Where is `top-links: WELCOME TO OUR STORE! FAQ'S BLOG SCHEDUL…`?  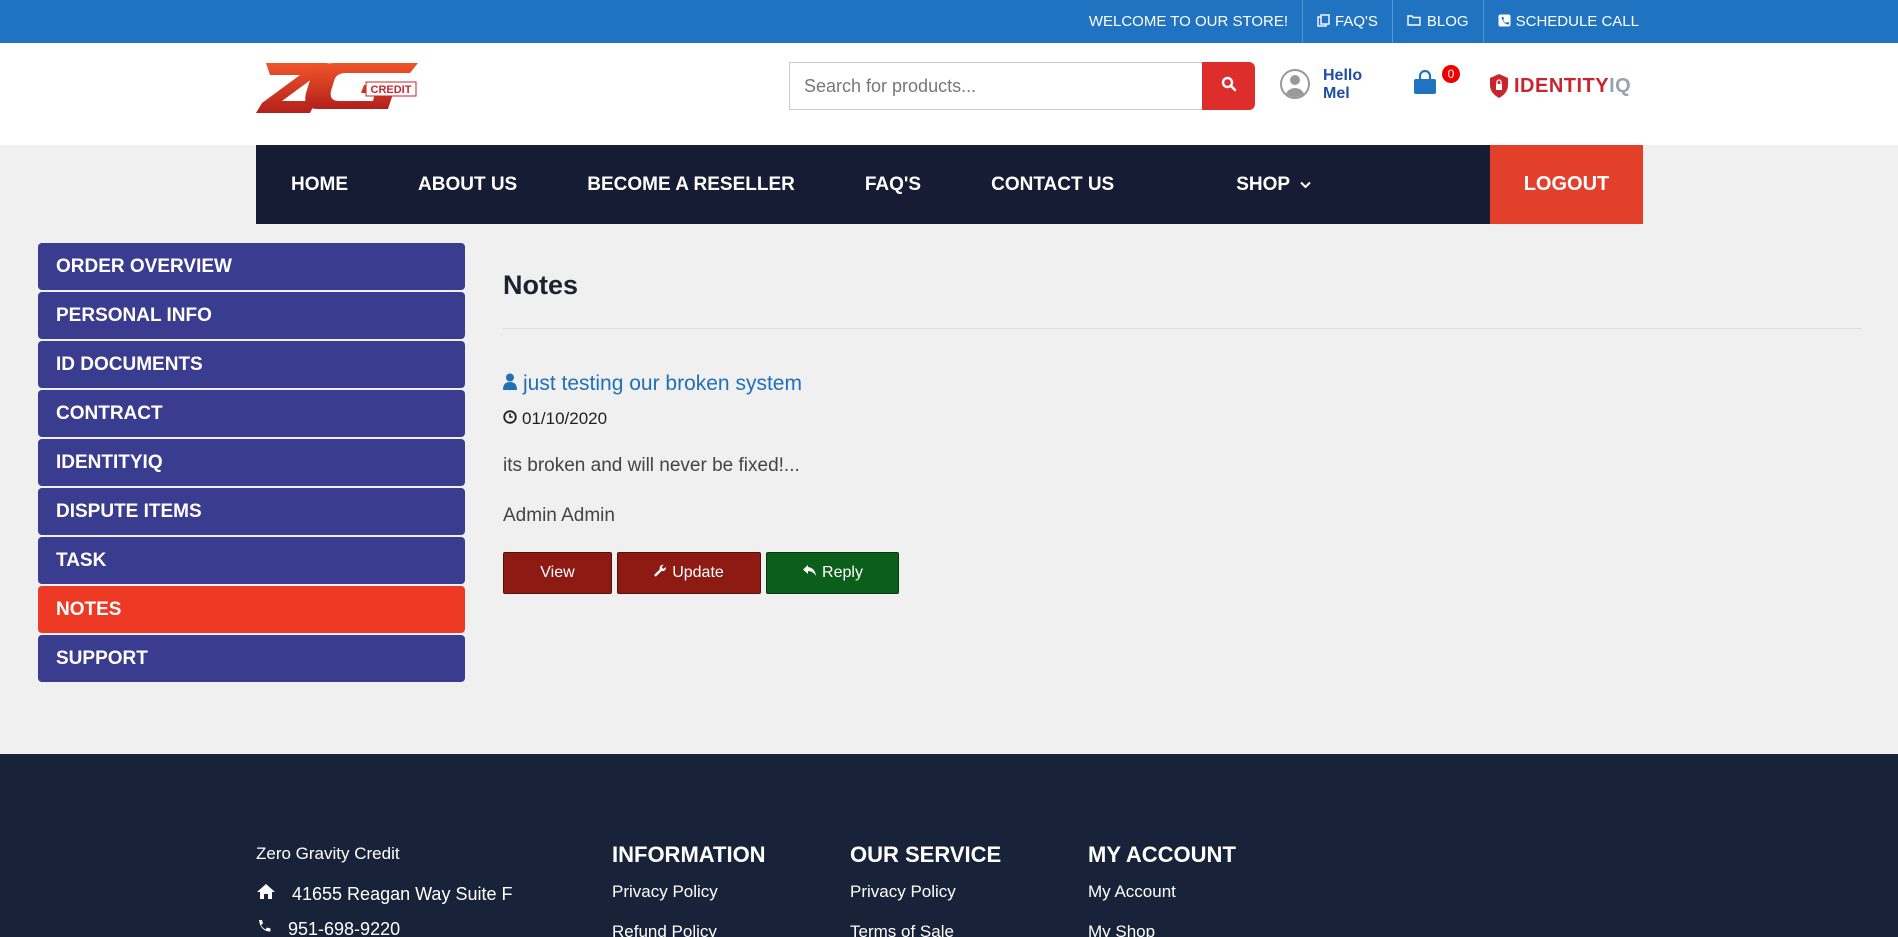 top-links: WELCOME TO OUR STORE! FAQ'S BLOG SCHEDUL… is located at coordinates (1364, 21).